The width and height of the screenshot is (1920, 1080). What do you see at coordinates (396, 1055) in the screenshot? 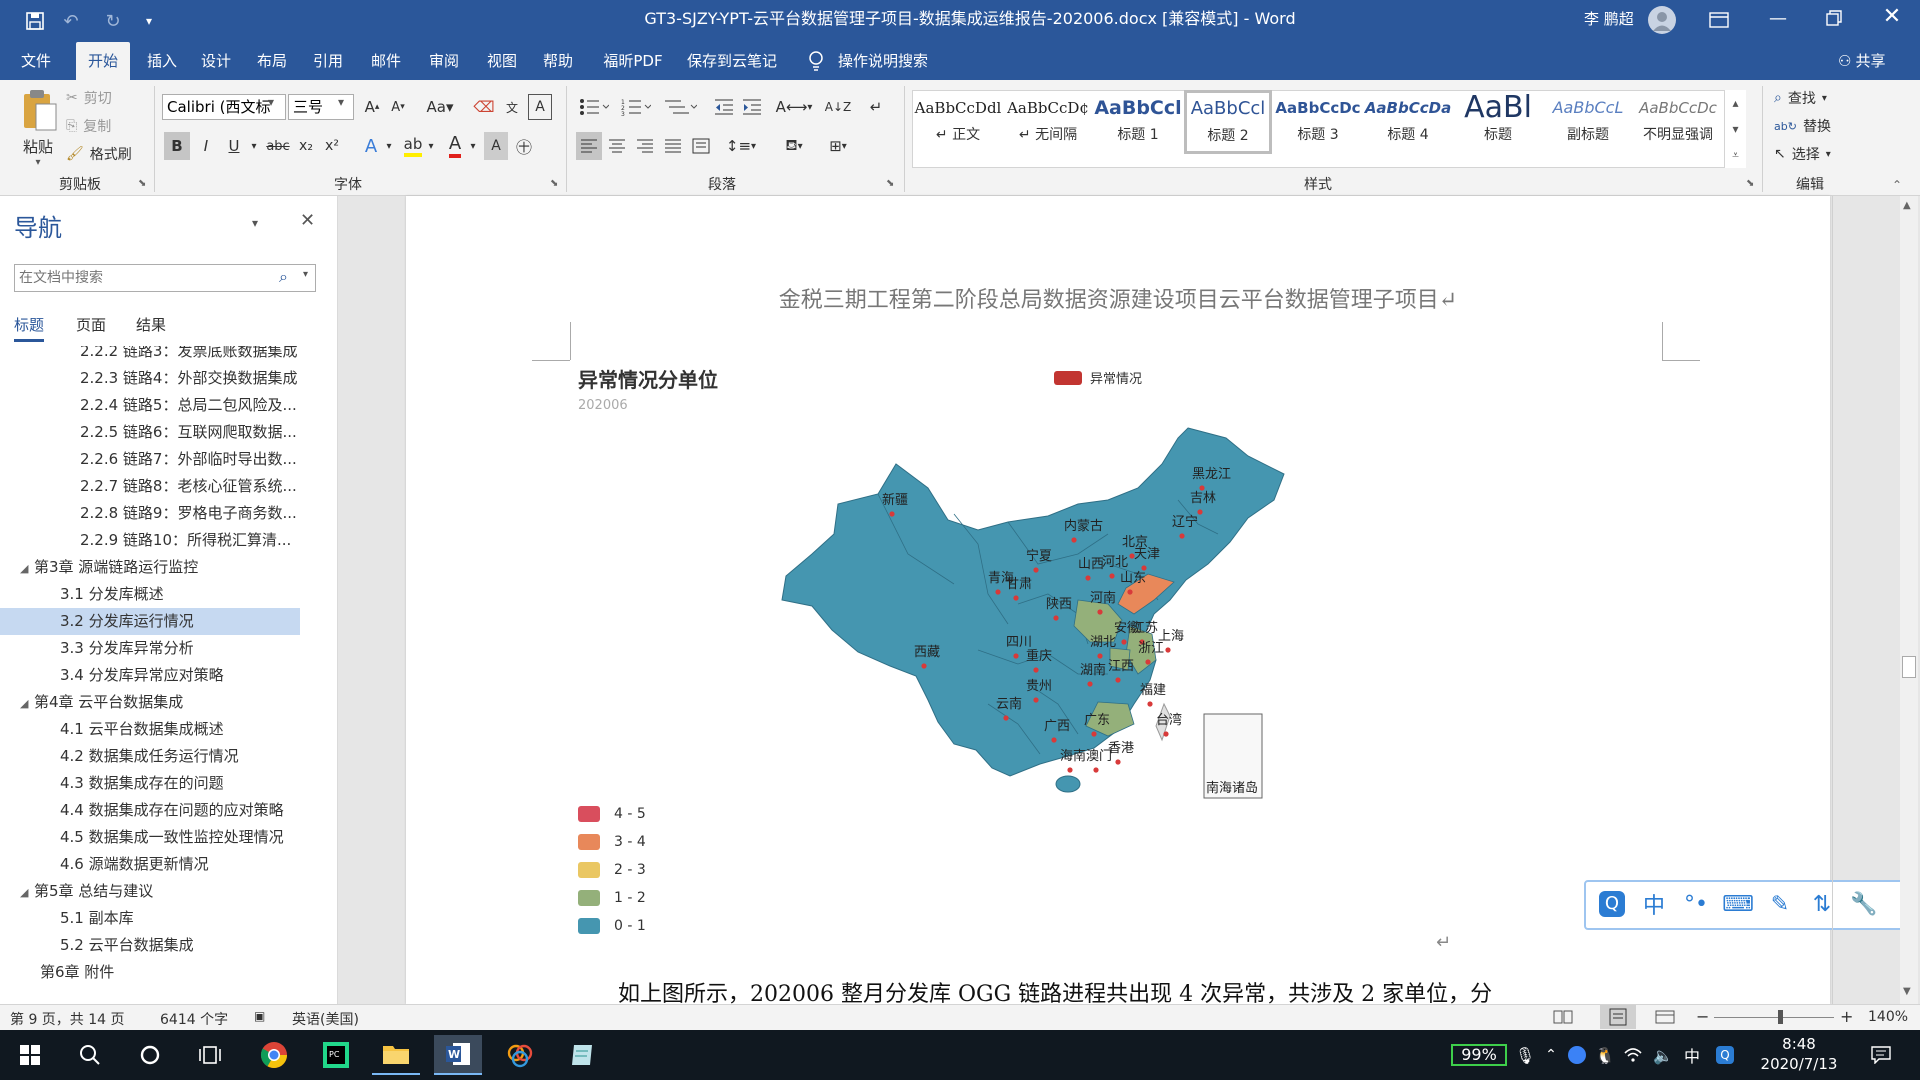
I see `file-explorer-icon` at bounding box center [396, 1055].